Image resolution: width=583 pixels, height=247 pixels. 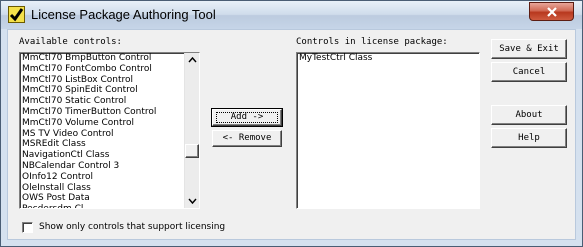 I want to click on available-controls-label: Available controls:, so click(x=70, y=42).